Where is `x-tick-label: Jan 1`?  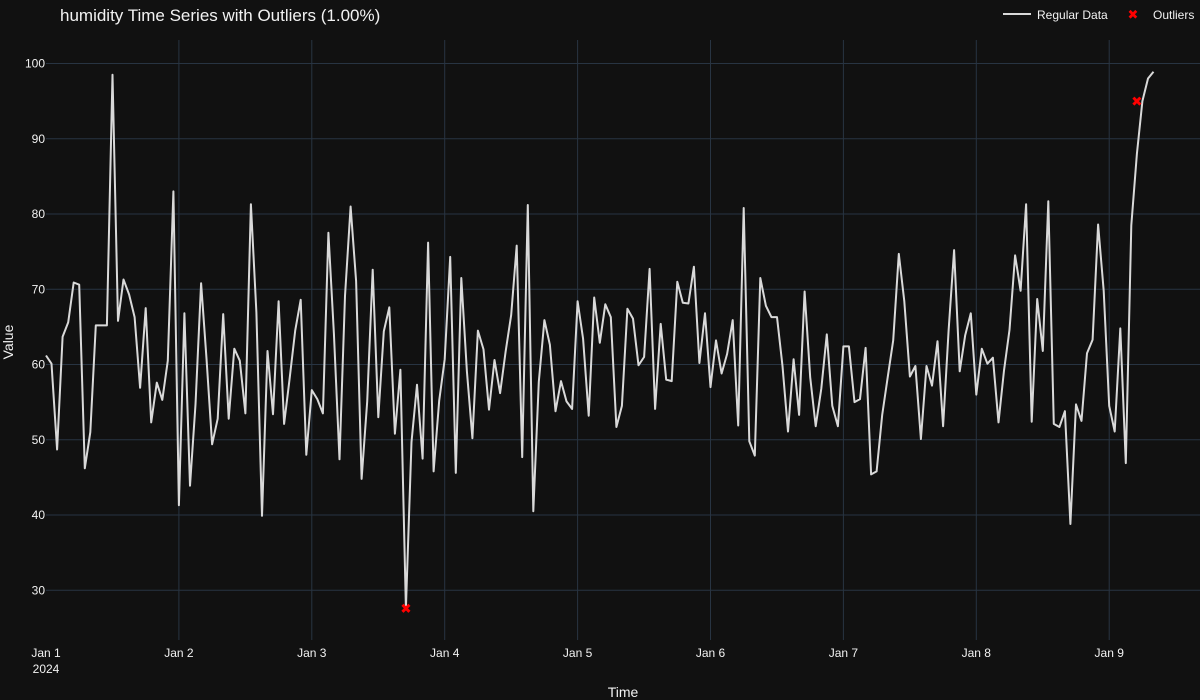 x-tick-label: Jan 1 is located at coordinates (46, 653).